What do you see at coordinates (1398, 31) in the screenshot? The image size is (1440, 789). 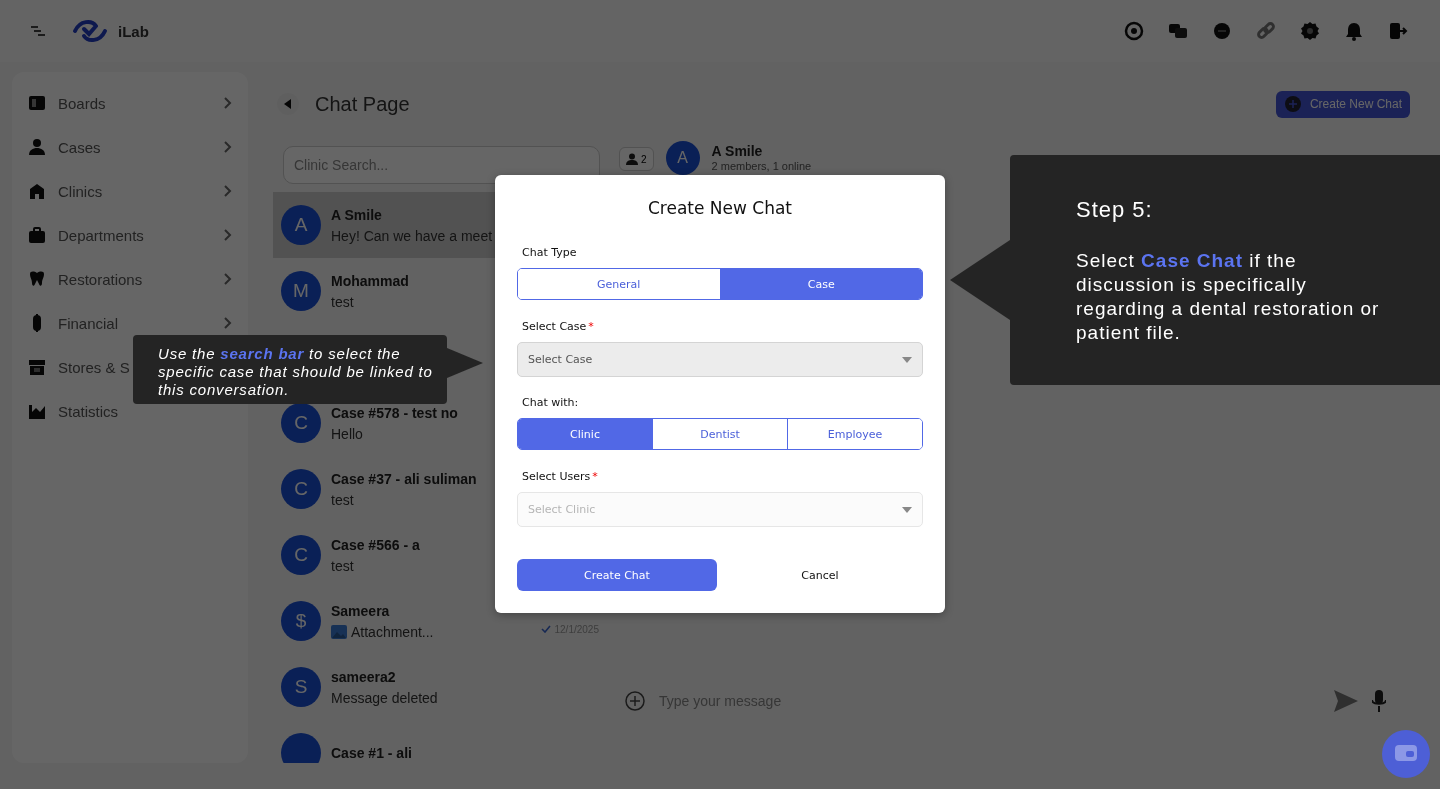 I see `logout-icon` at bounding box center [1398, 31].